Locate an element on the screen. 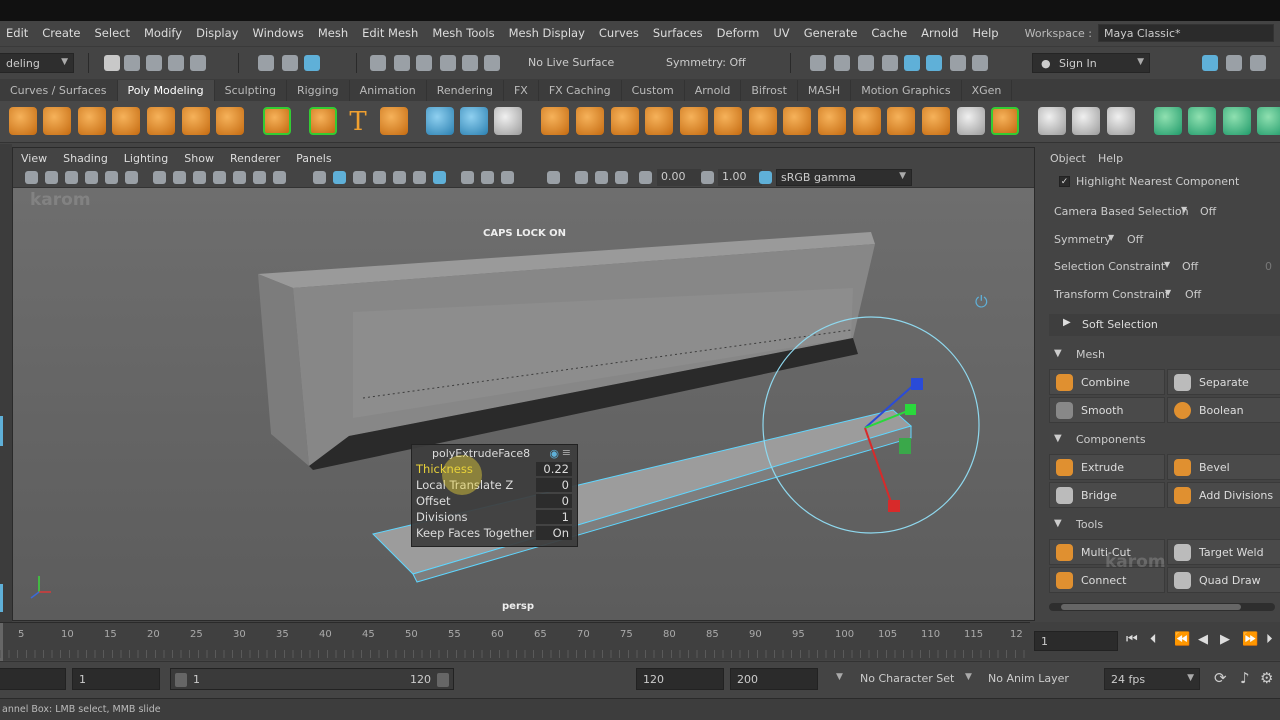  scrollbar-thumb is located at coordinates (1151, 607).